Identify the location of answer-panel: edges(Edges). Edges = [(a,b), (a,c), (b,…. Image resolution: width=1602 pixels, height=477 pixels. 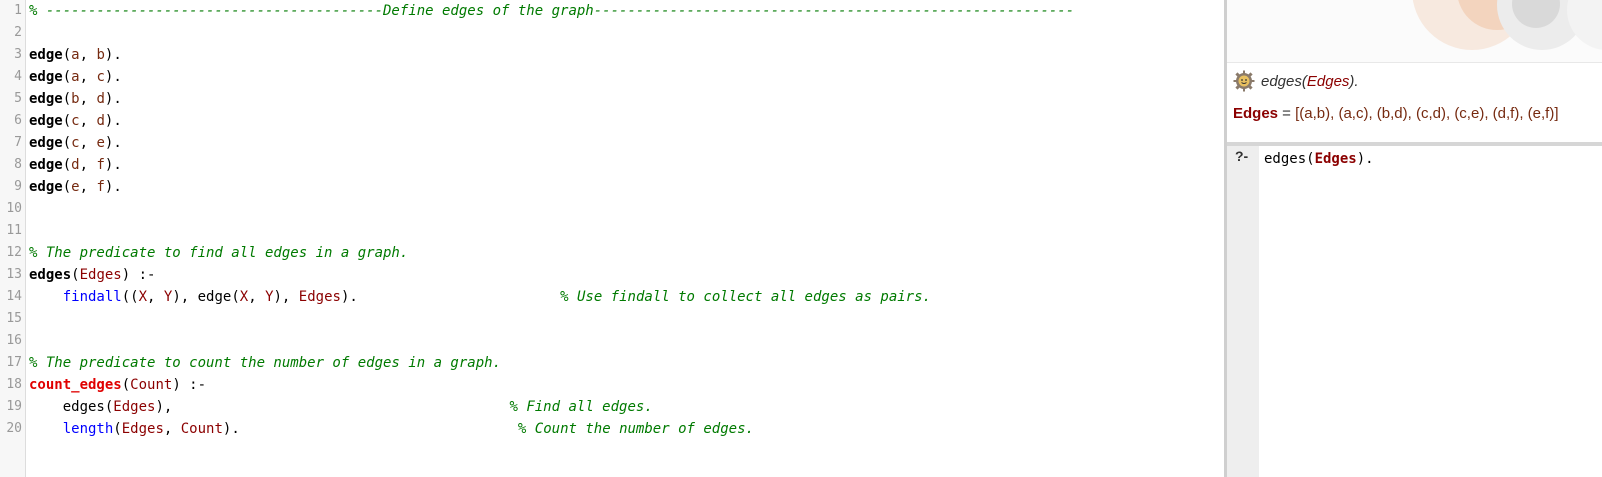
(1414, 102).